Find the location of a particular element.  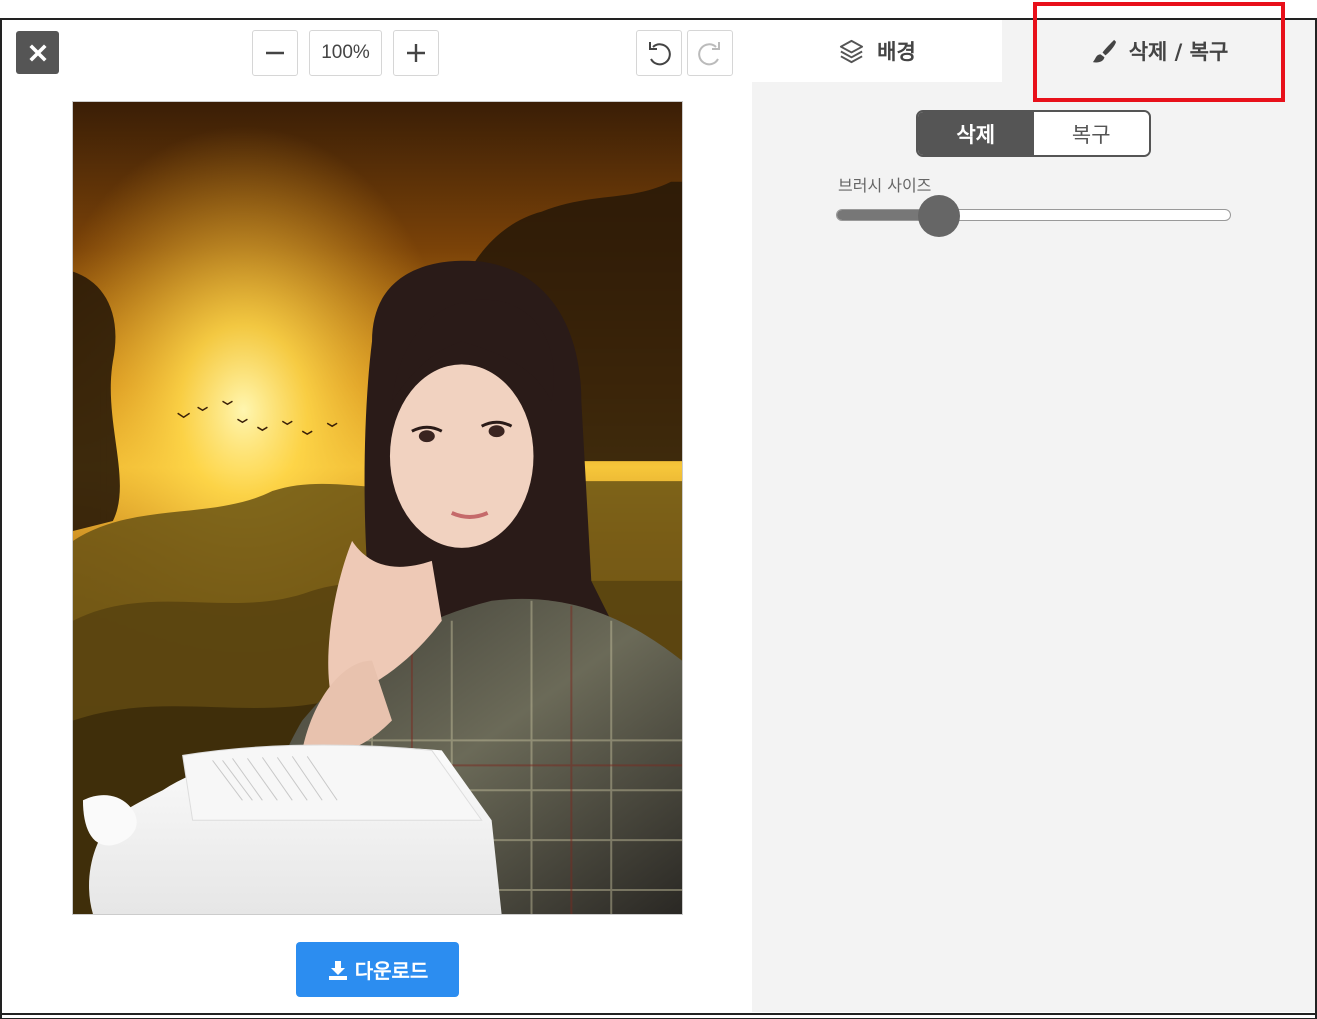

undo-icon is located at coordinates (660, 54).